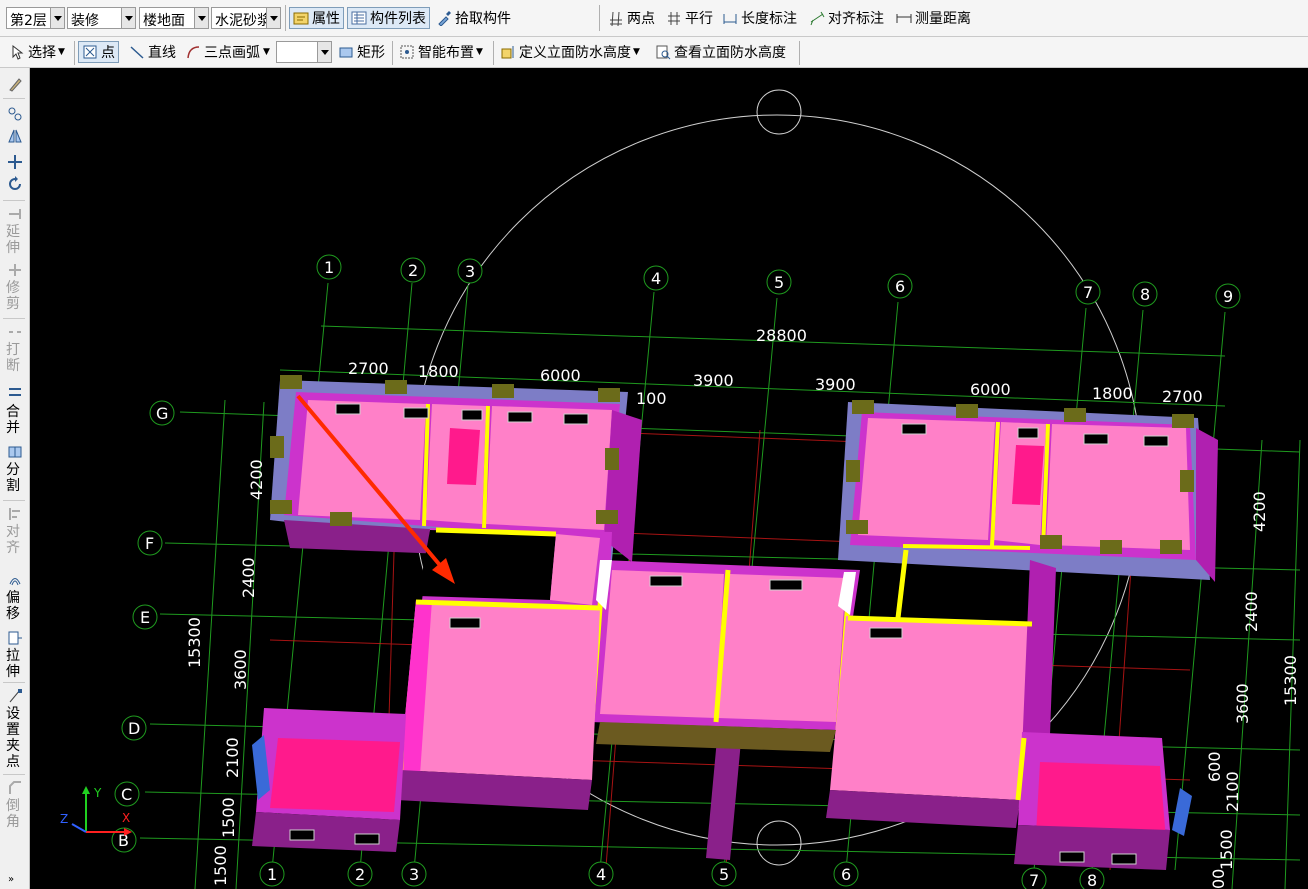  What do you see at coordinates (13, 296) in the screenshot?
I see `trim-button: 修剪` at bounding box center [13, 296].